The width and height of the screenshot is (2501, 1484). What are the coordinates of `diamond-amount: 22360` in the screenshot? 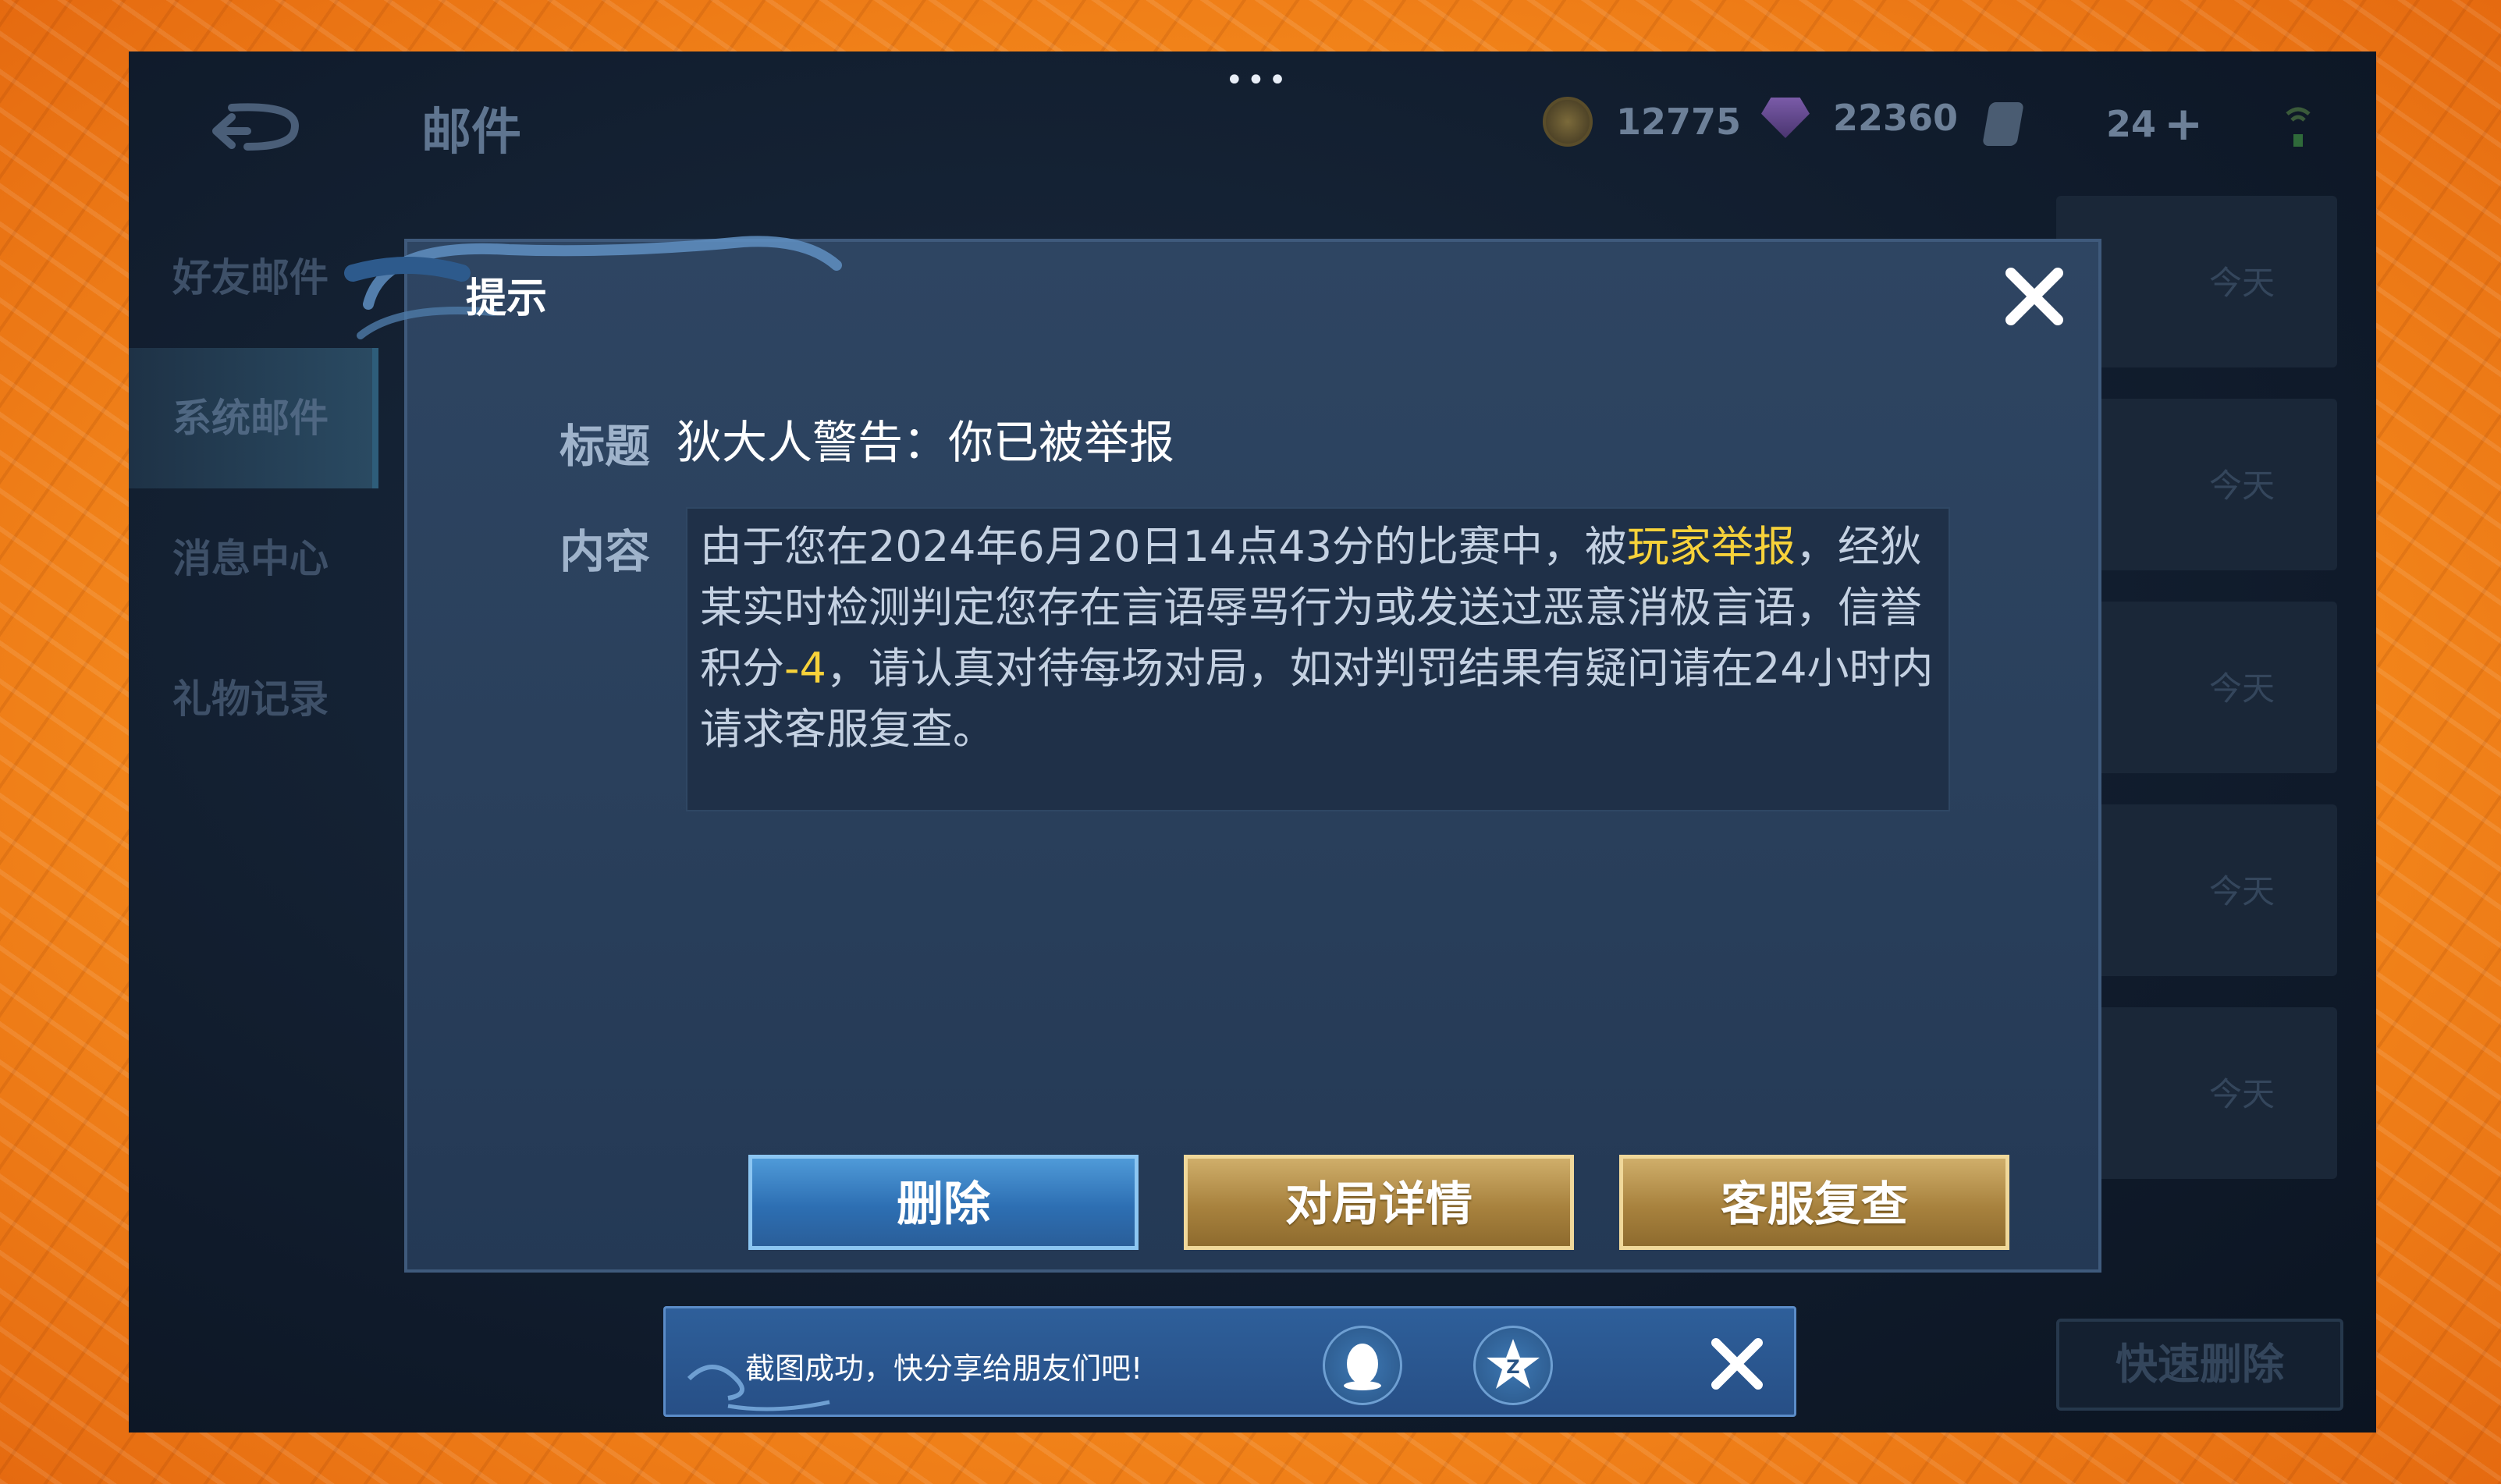 It's located at (1896, 118).